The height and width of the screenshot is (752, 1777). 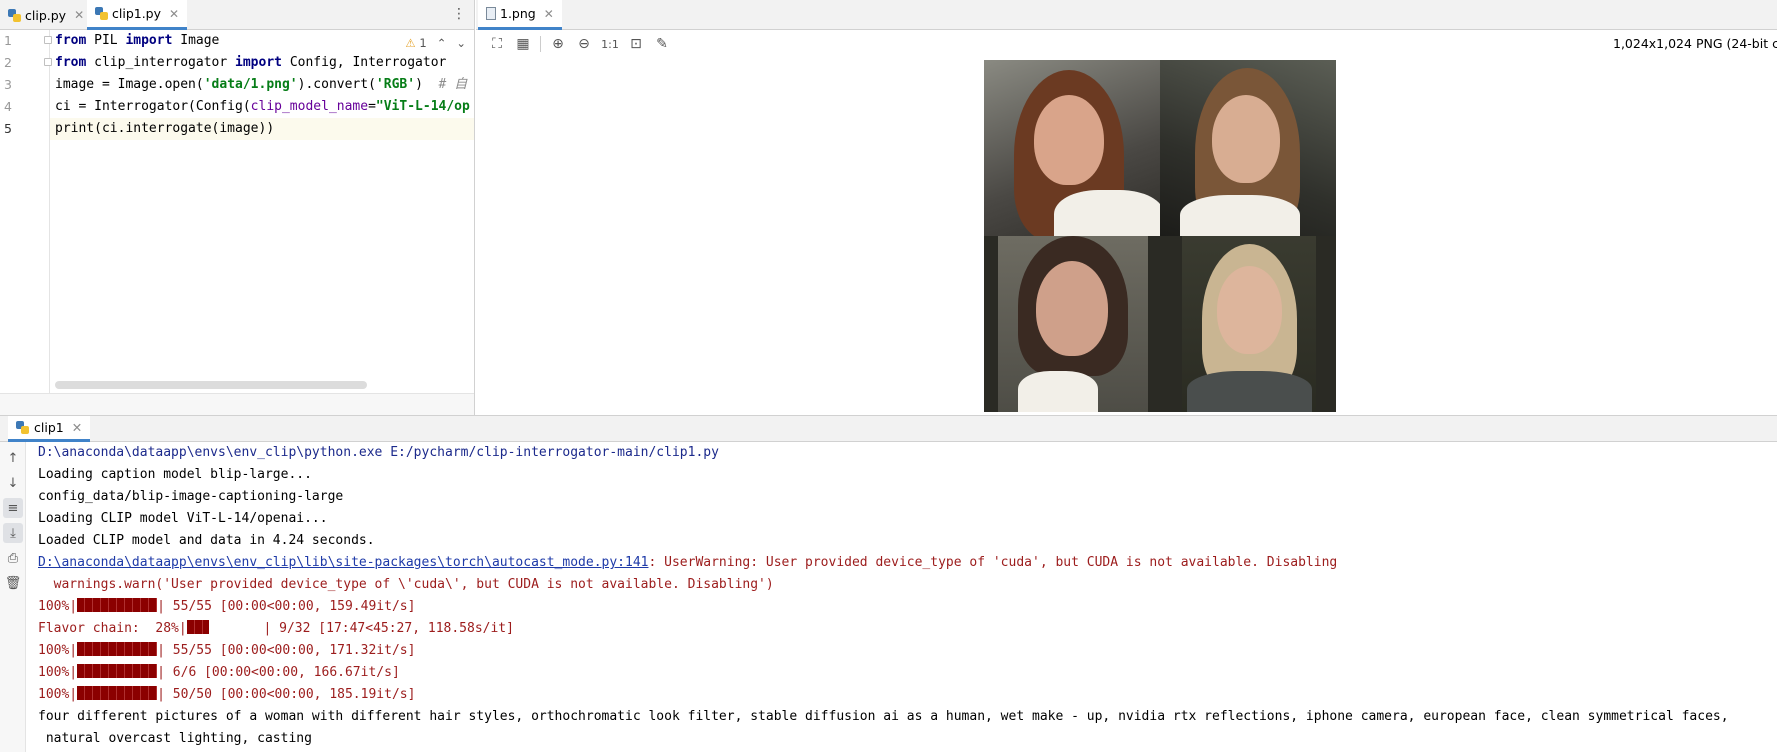 What do you see at coordinates (662, 44) in the screenshot?
I see `color-picker-icon: ✎` at bounding box center [662, 44].